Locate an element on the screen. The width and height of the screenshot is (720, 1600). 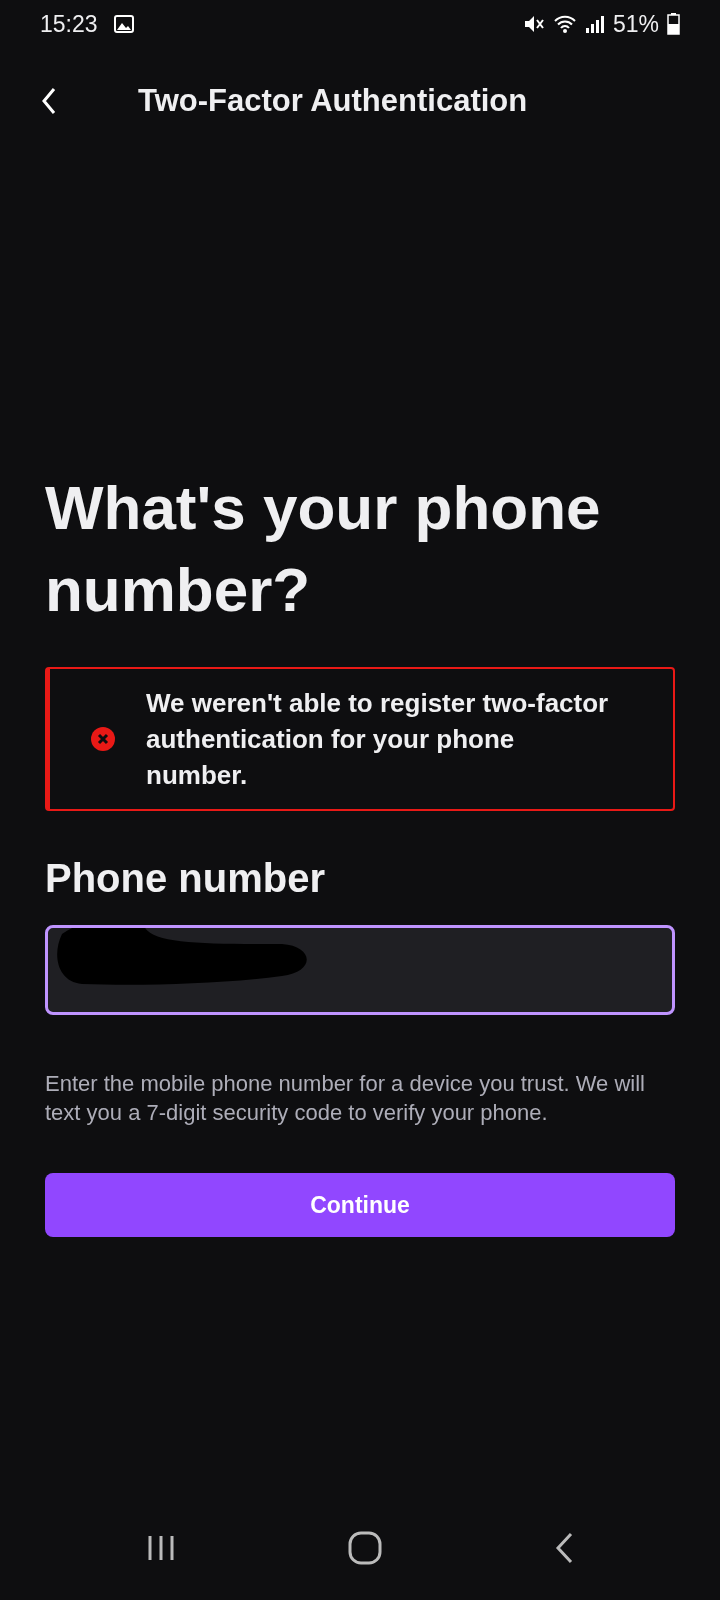
image-icon is located at coordinates (123, 24).